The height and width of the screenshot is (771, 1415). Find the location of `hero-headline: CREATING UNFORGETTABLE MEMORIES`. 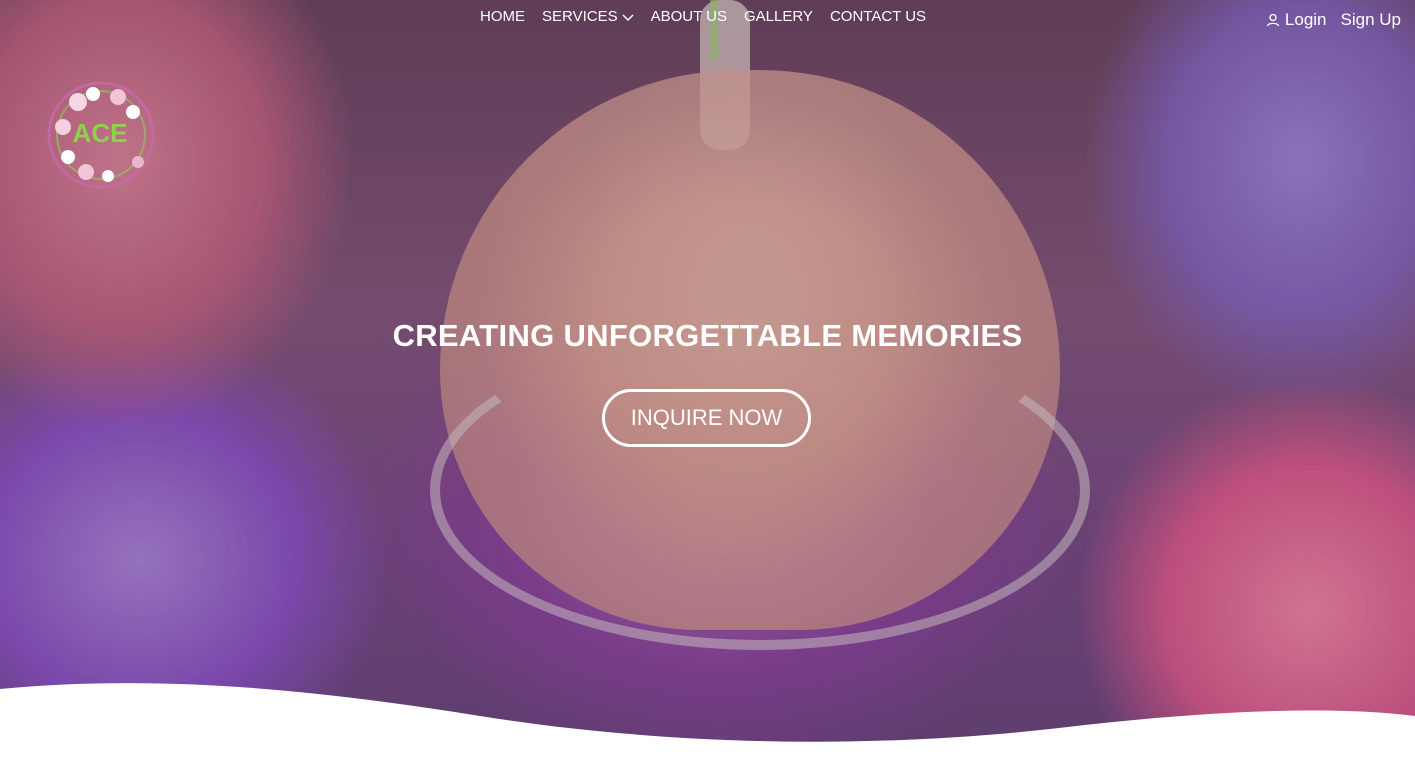

hero-headline: CREATING UNFORGETTABLE MEMORIES is located at coordinates (707, 335).